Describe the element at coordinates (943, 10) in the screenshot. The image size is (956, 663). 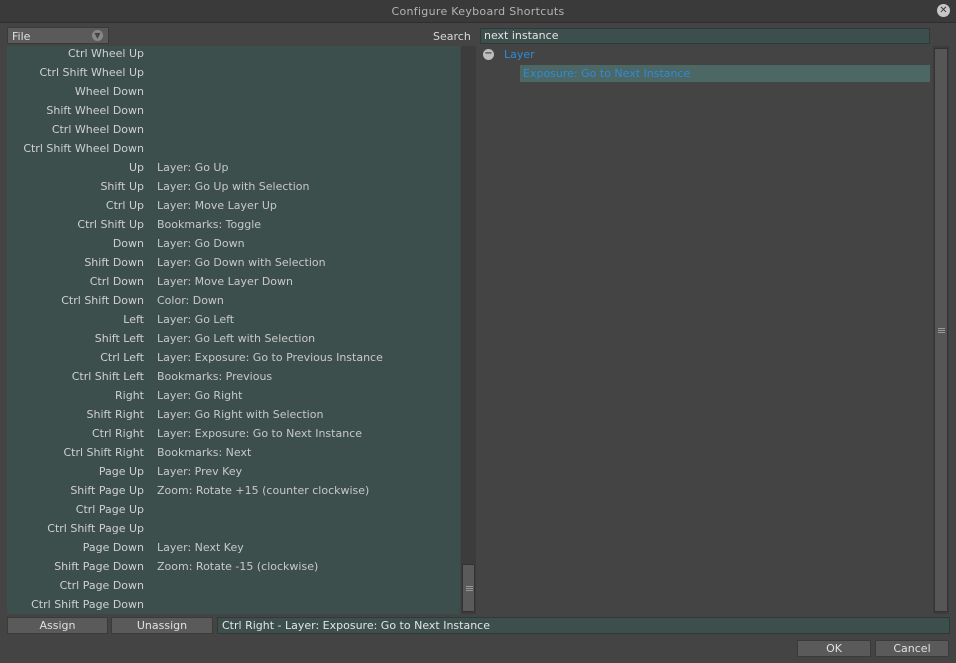
I see `close-icon: ✕` at that location.